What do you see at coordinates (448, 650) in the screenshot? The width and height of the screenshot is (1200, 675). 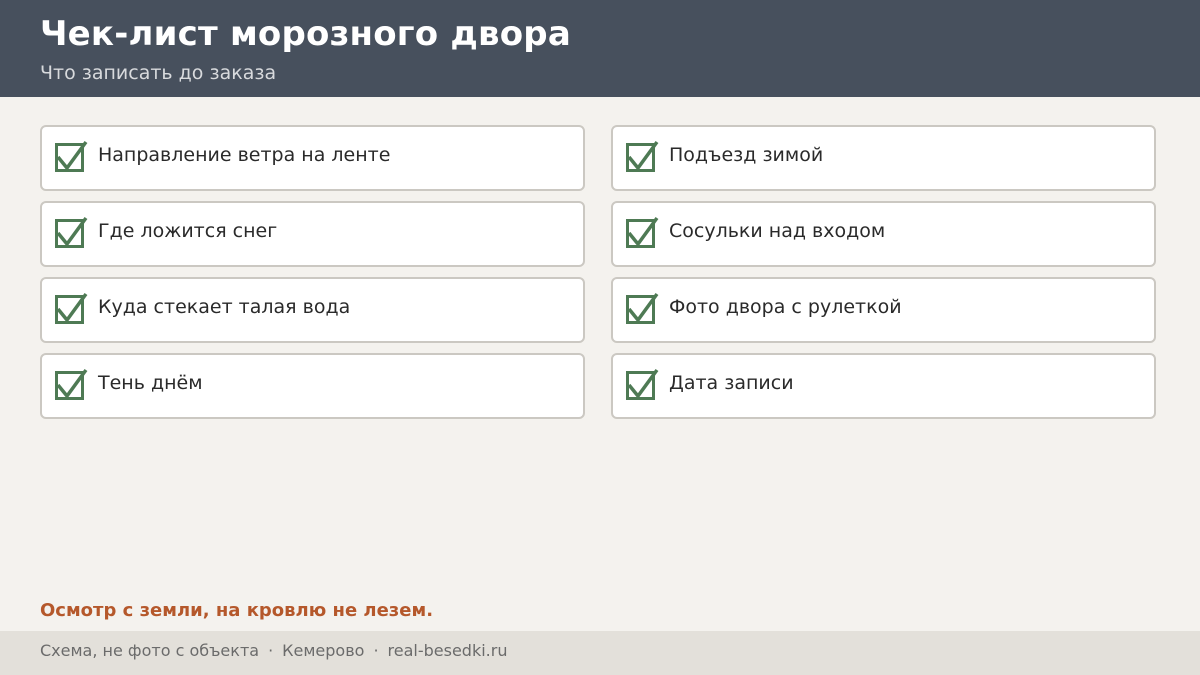 I see `footer-site-link: real-besedki.ru` at bounding box center [448, 650].